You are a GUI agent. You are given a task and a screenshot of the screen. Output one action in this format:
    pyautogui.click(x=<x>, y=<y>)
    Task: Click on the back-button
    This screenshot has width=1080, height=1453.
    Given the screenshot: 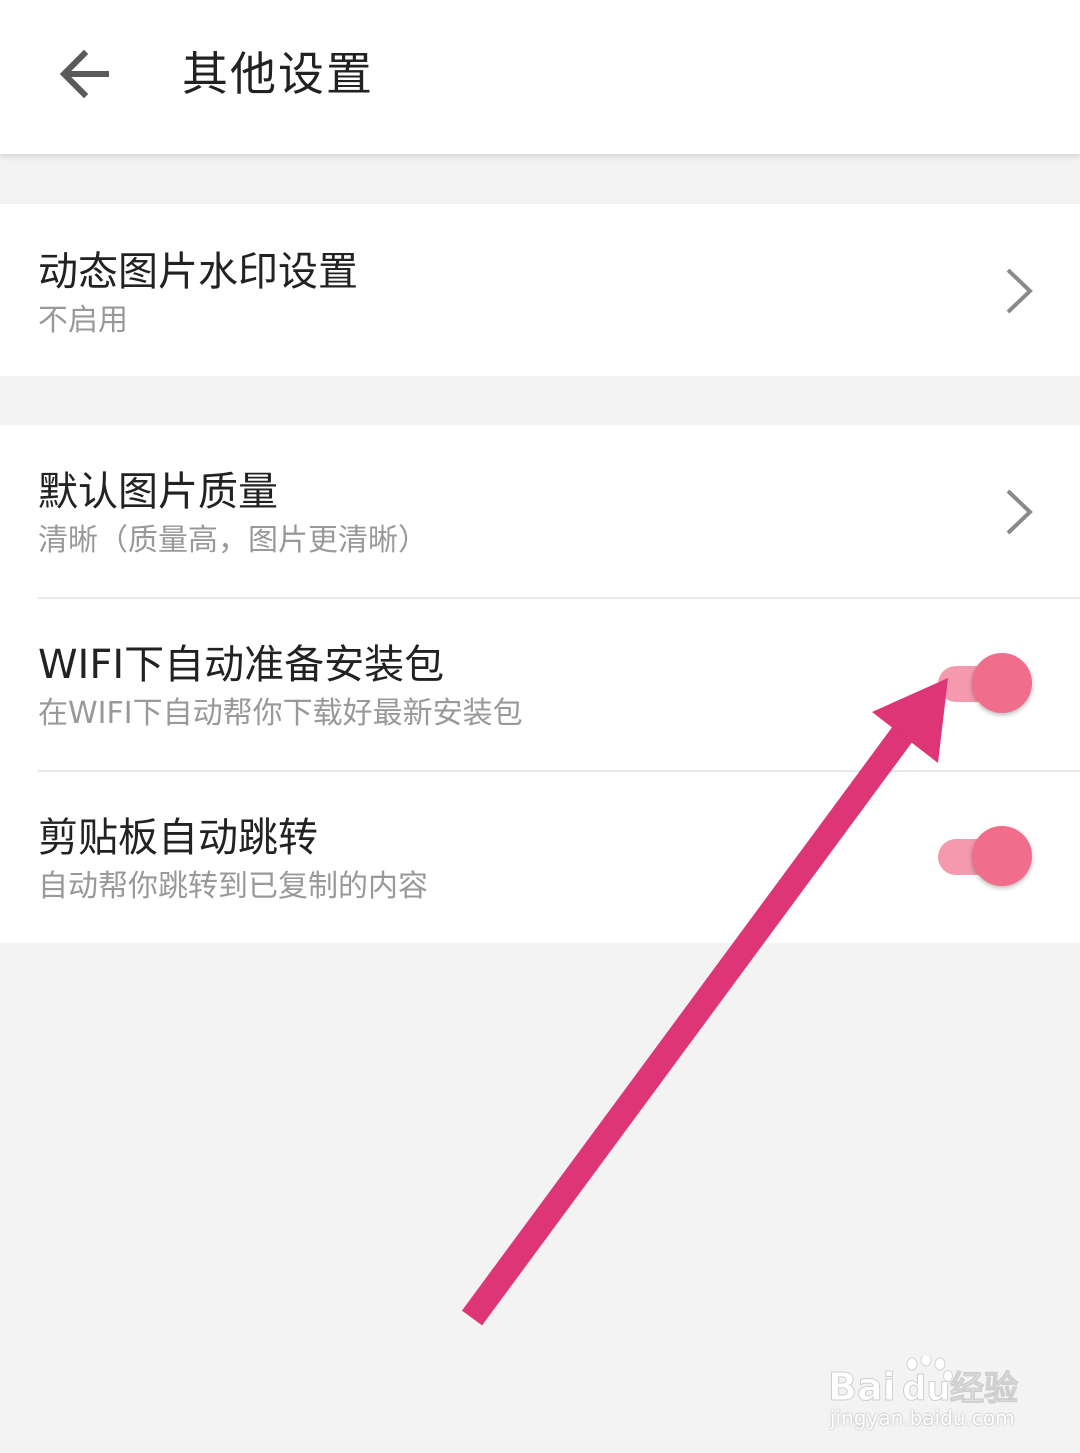 What is the action you would take?
    pyautogui.click(x=84, y=74)
    